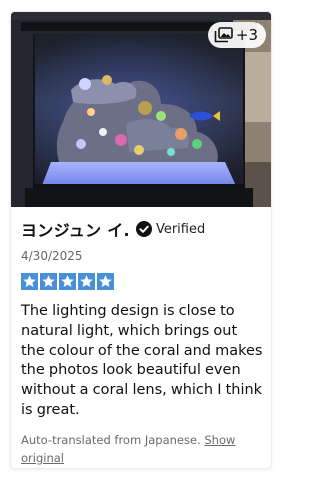 The image size is (320, 480). Describe the element at coordinates (180, 229) in the screenshot. I see `verified-label: Verified` at that location.